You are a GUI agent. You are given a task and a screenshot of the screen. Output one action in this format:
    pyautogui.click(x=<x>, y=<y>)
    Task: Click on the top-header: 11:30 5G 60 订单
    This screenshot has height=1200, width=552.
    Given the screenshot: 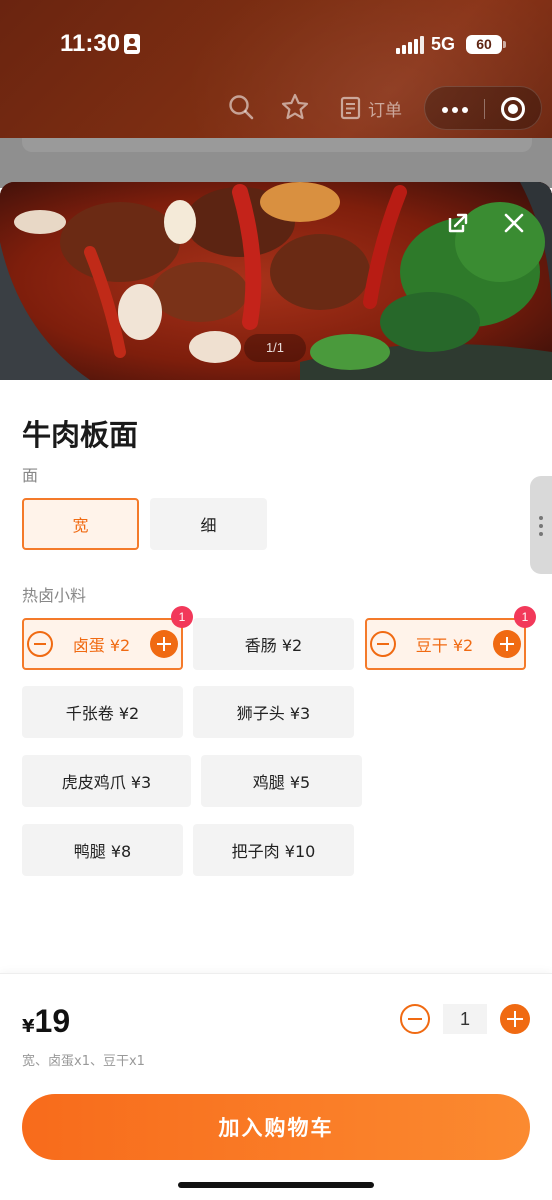 What is the action you would take?
    pyautogui.click(x=276, y=69)
    